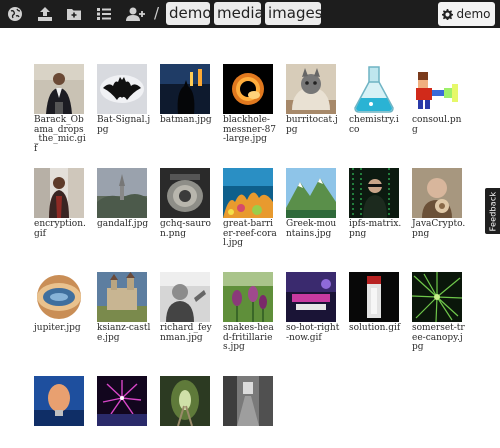 The width and height of the screenshot is (500, 448). I want to click on user-menu-button: demo, so click(466, 14).